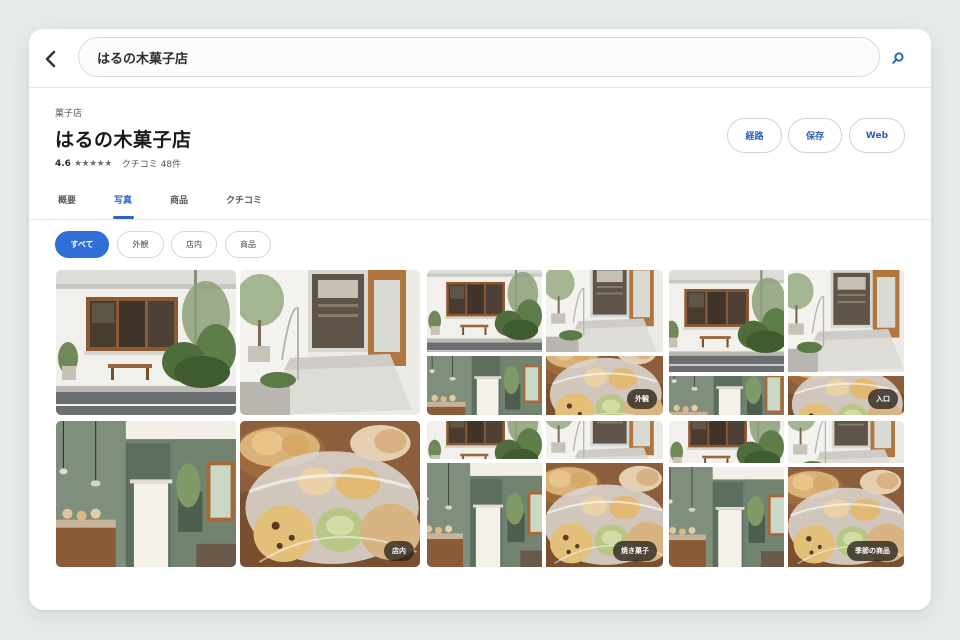 Image resolution: width=960 pixels, height=640 pixels. I want to click on photo-collage-seasonal: 季節の商品, so click(786, 494).